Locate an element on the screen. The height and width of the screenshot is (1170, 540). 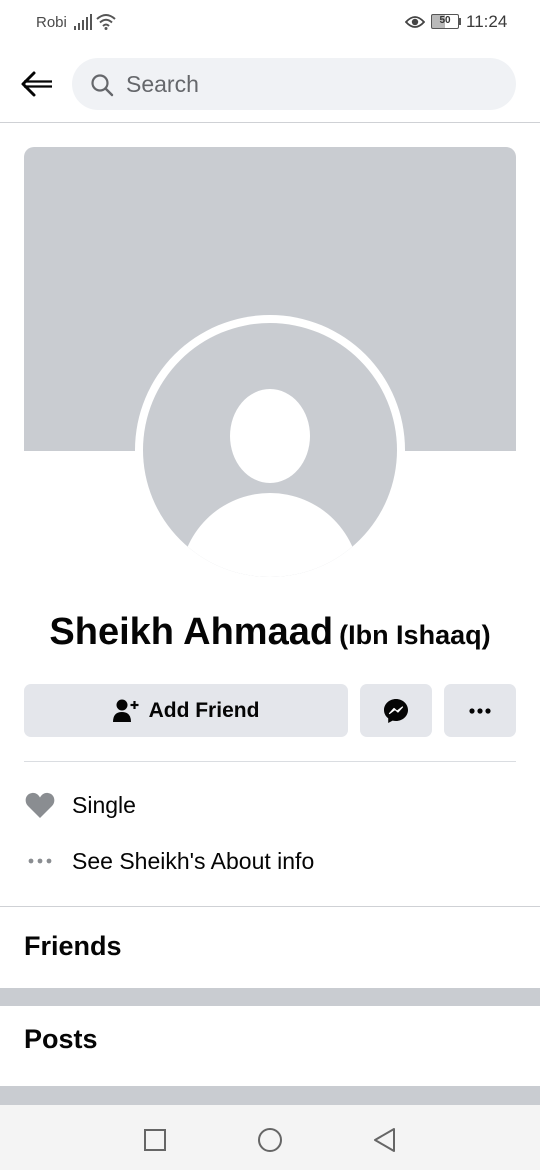
search-input: Search is located at coordinates (294, 84).